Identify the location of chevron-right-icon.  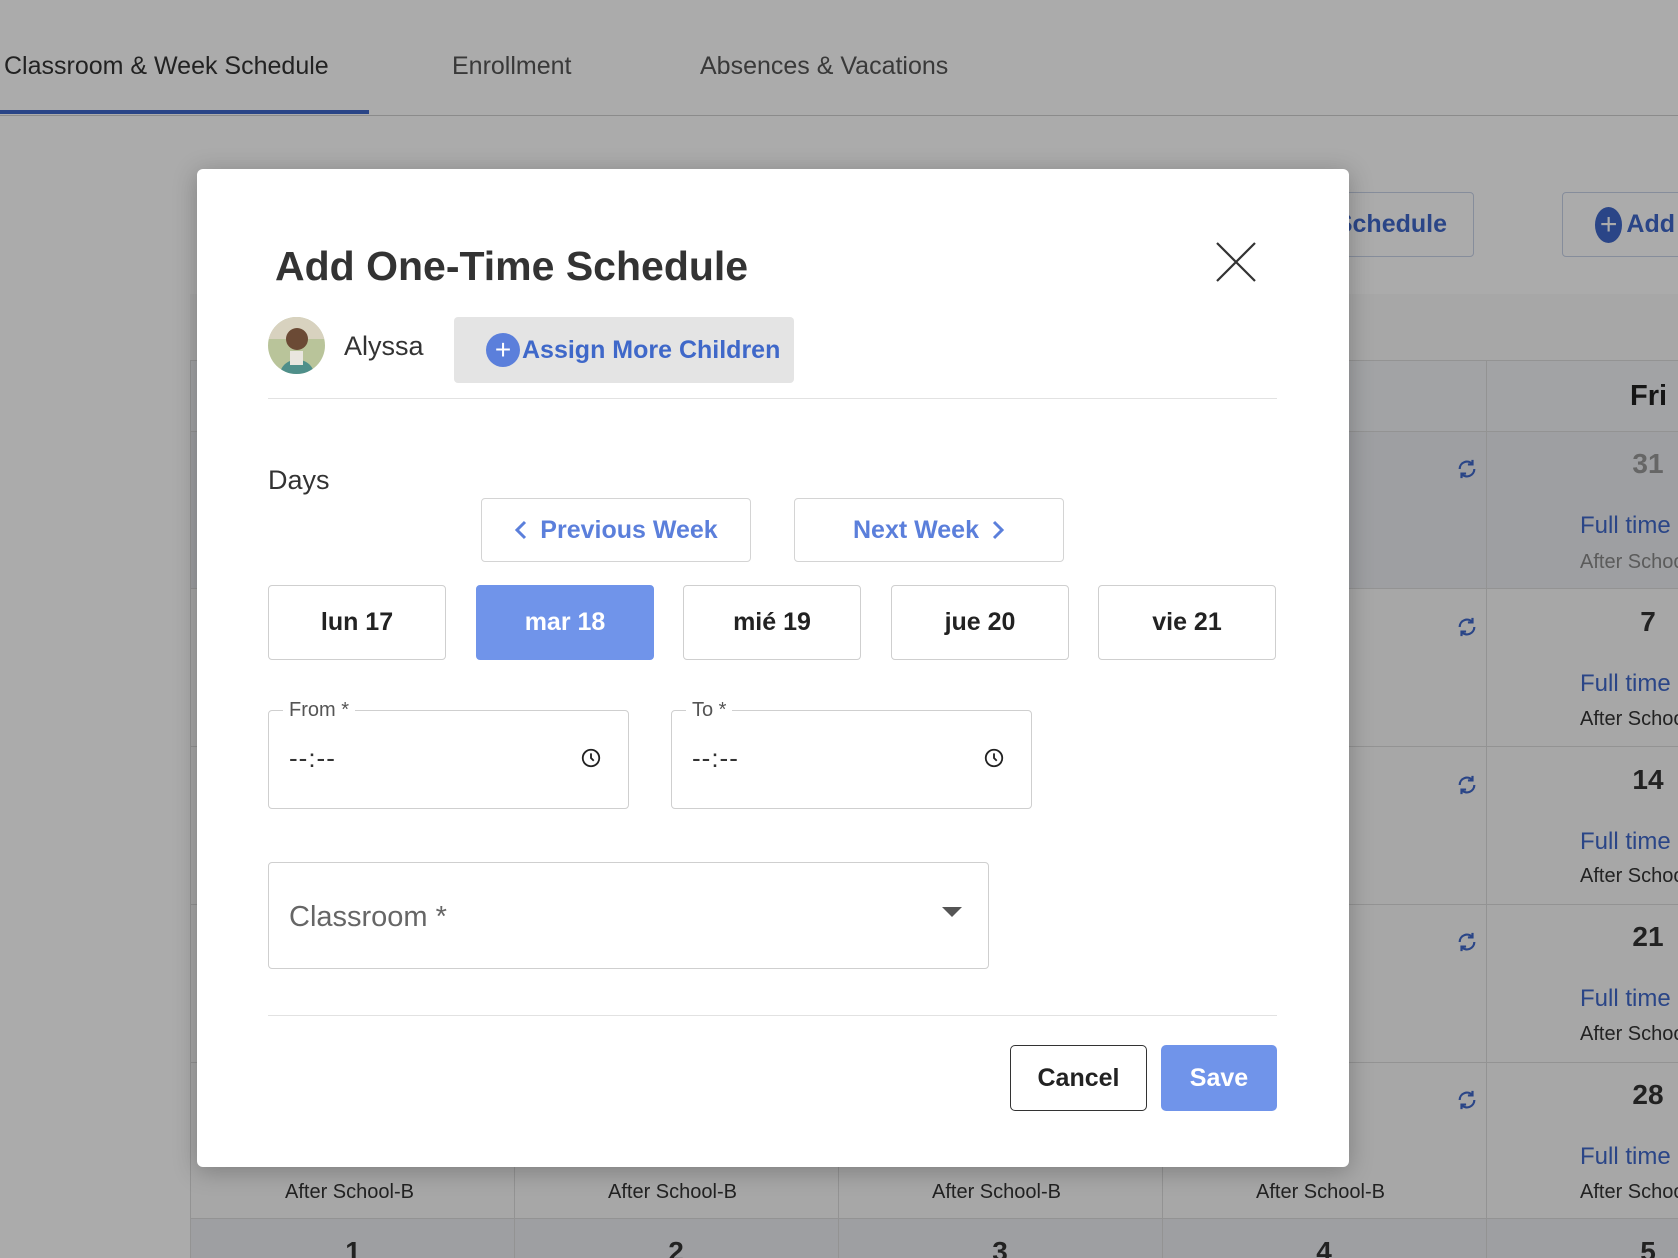
(998, 530).